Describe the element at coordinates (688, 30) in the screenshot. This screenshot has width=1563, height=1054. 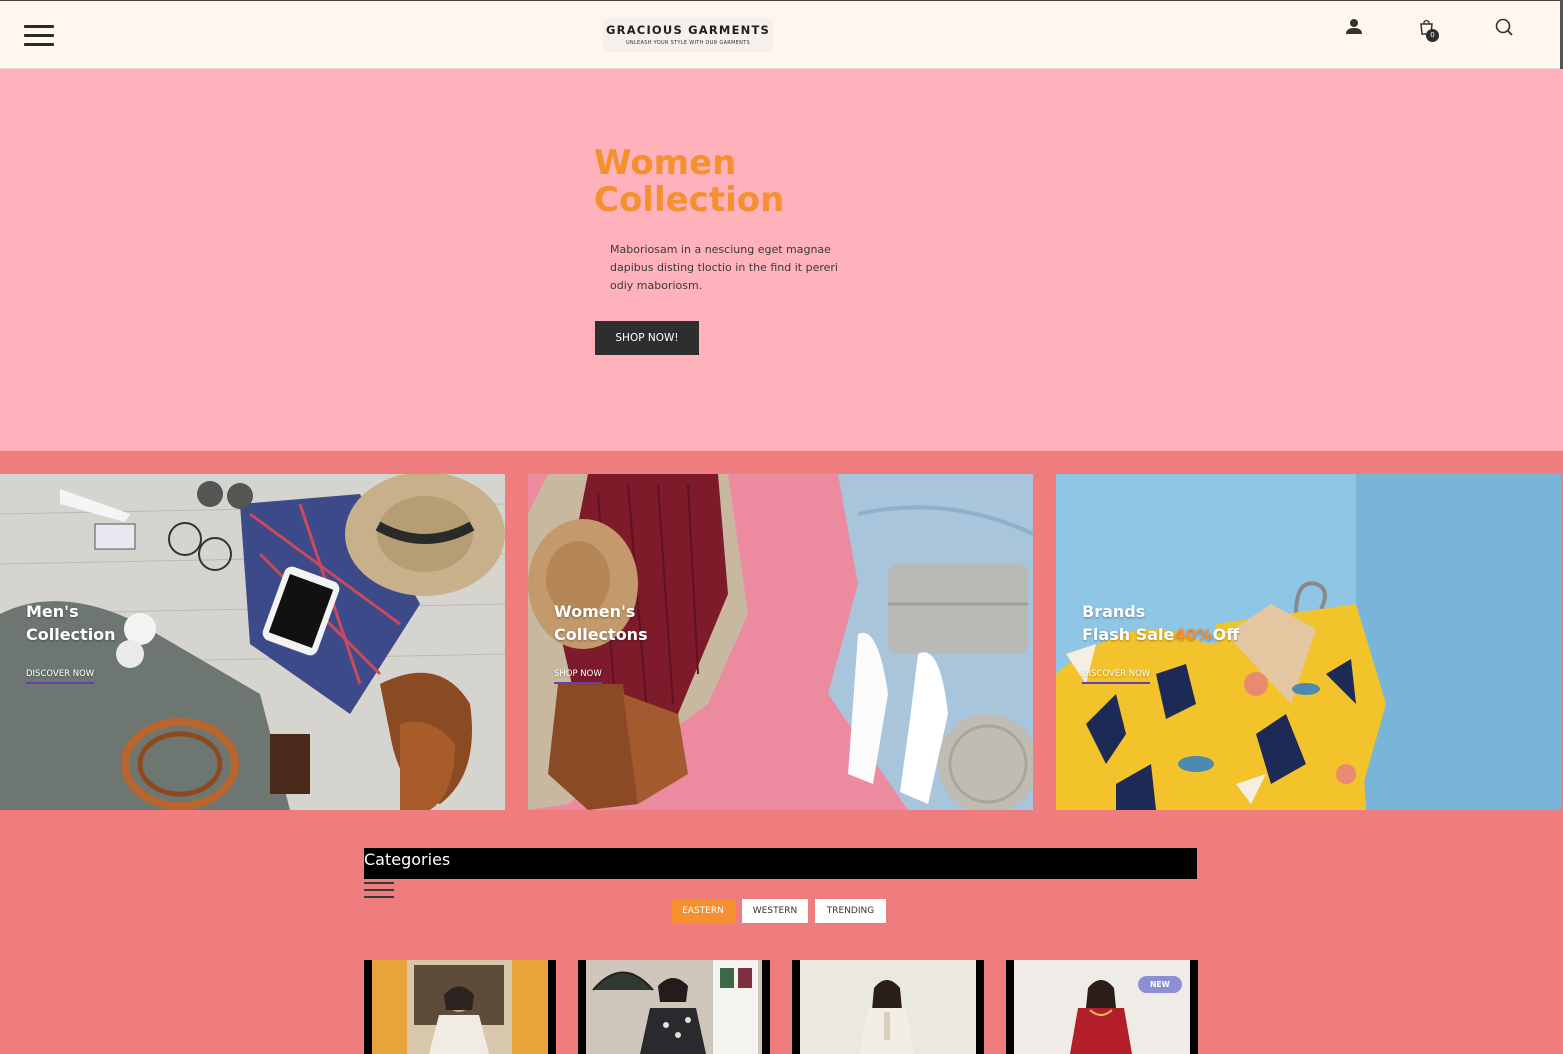
I see `logo-title: GRACIOUS GARMENTS` at that location.